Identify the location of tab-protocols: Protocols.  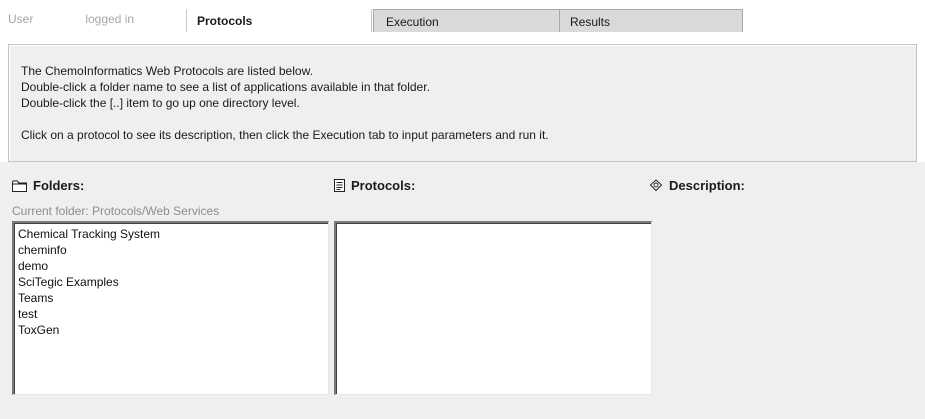
(279, 20).